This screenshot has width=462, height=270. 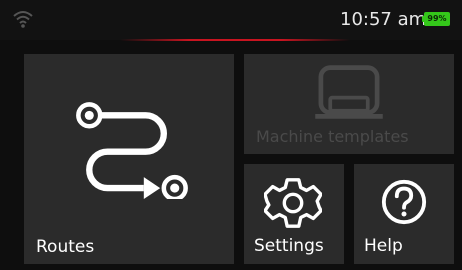 What do you see at coordinates (349, 92) in the screenshot?
I see `machine-icon` at bounding box center [349, 92].